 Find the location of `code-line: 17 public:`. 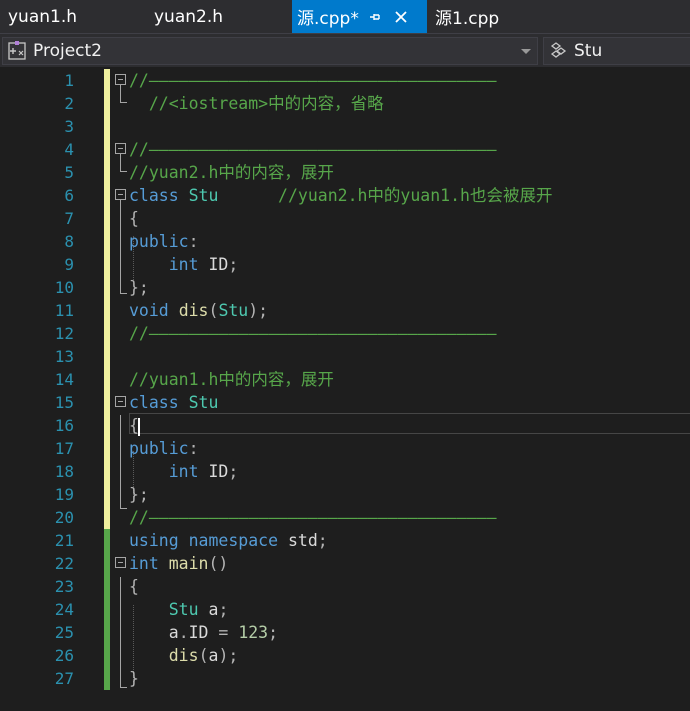

code-line: 17 public: is located at coordinates (345, 448).